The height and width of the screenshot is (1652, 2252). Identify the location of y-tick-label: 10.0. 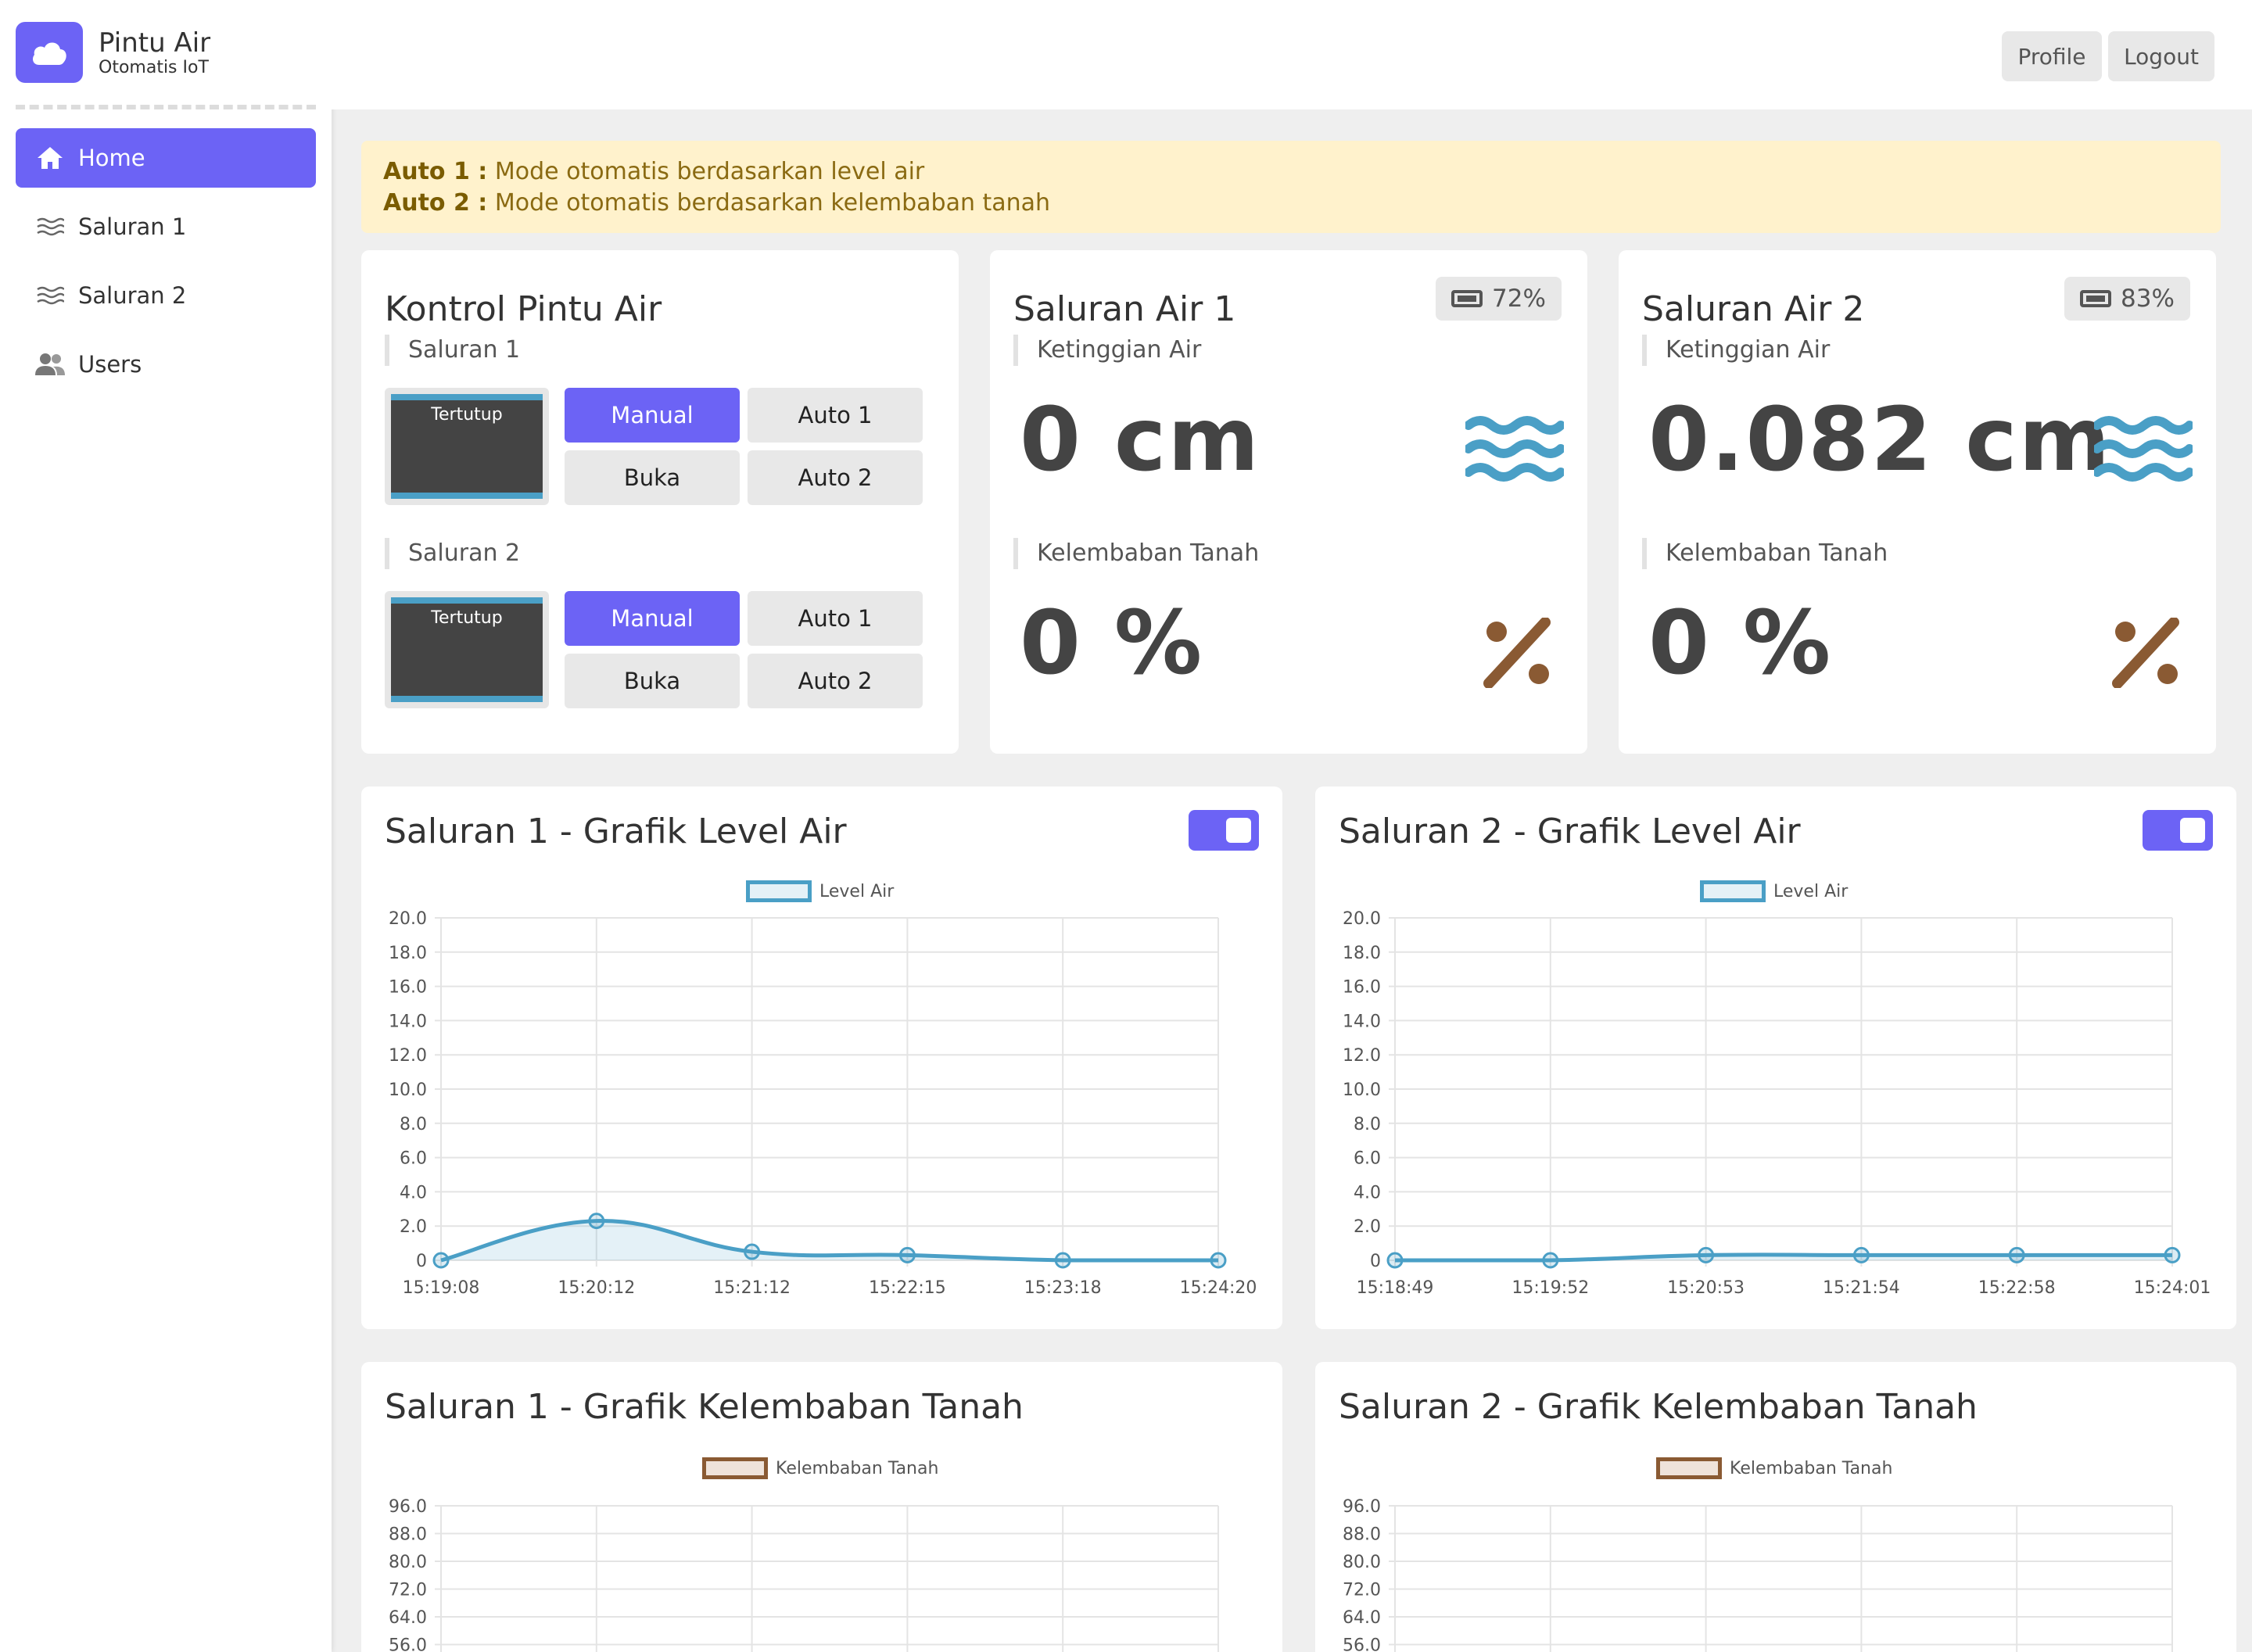
(408, 1090).